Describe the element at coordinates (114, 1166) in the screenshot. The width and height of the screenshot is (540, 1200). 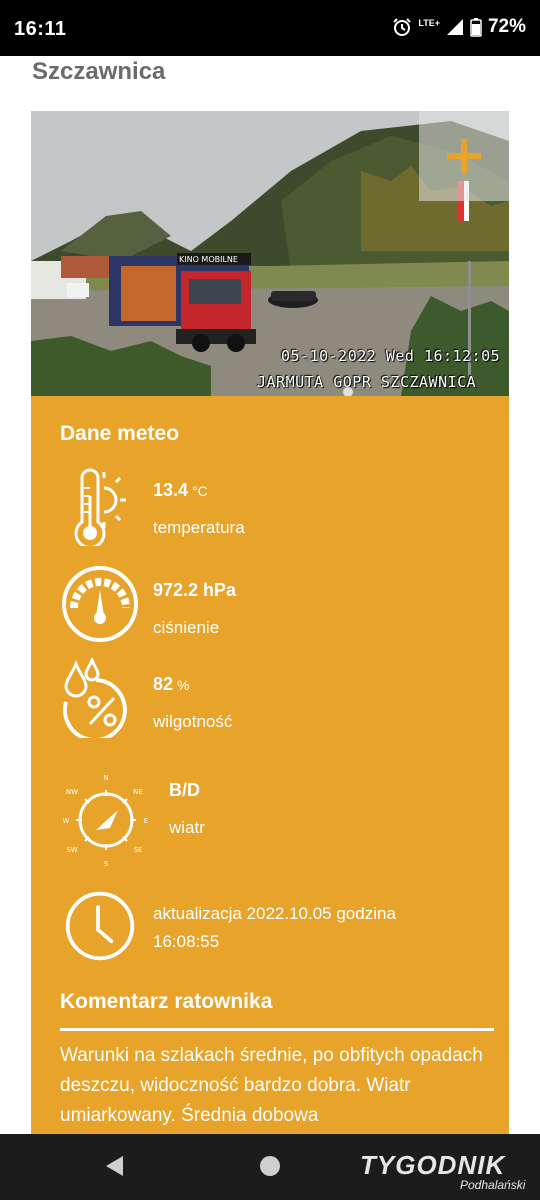
I see `back-icon` at that location.